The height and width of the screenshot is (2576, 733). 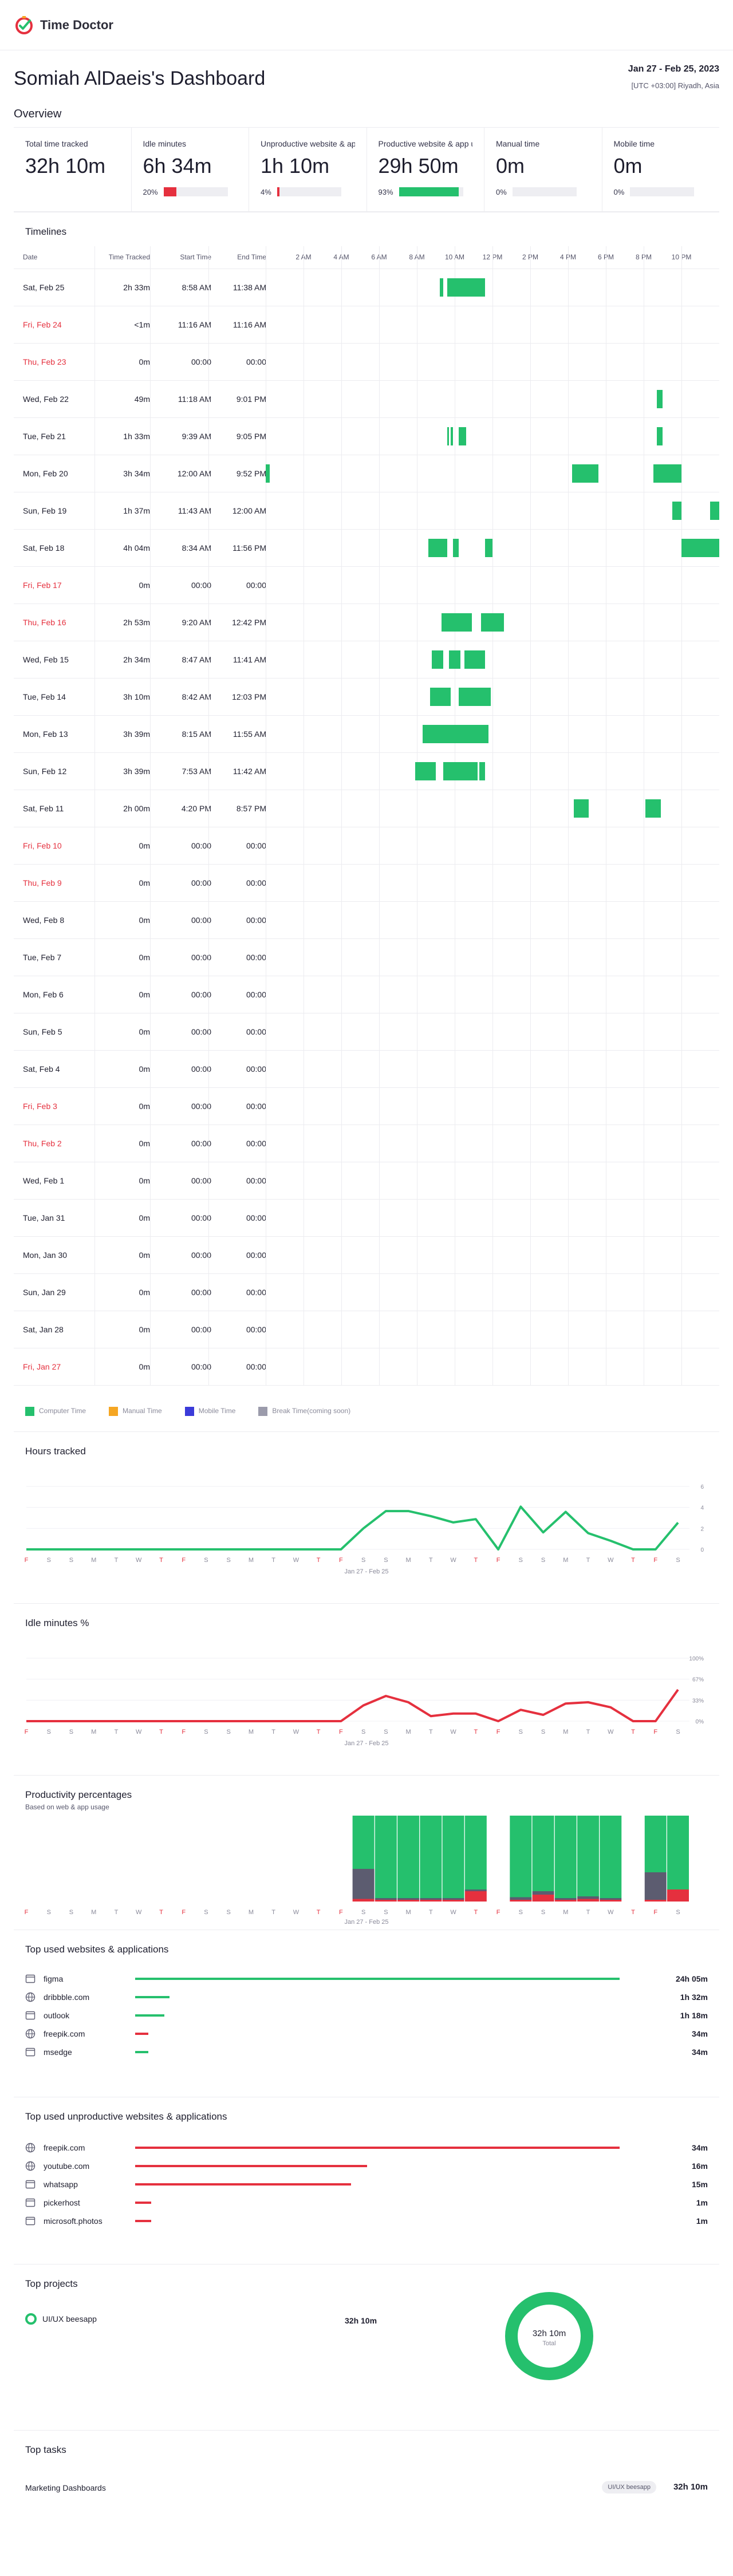 What do you see at coordinates (366, 399) in the screenshot?
I see `timeline-row: Wed, Feb 22 49m 11:18 AM 9:01 PM` at bounding box center [366, 399].